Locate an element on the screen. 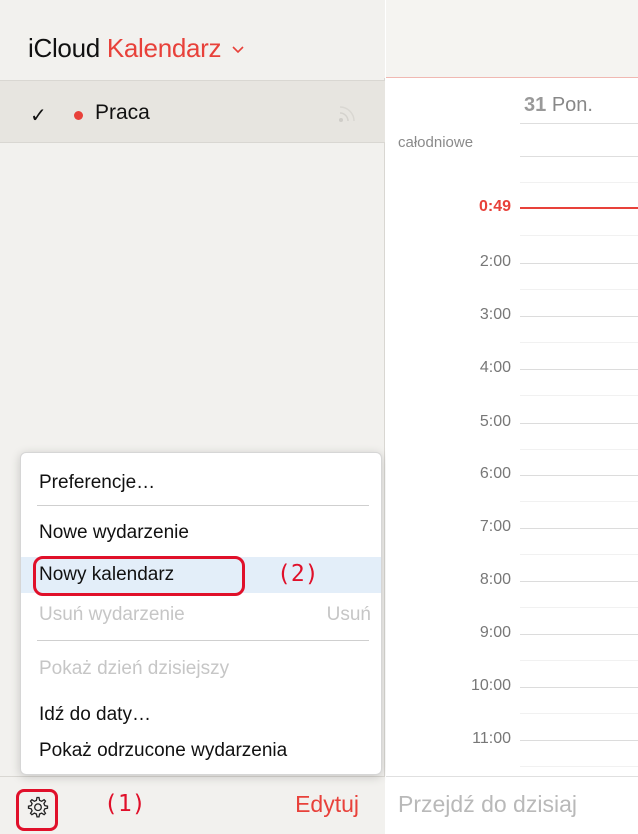  day-number: 31 is located at coordinates (535, 105).